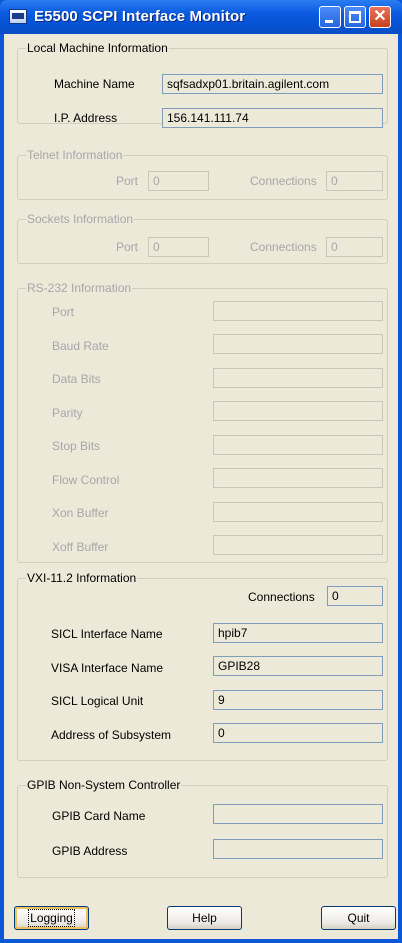  What do you see at coordinates (298, 378) in the screenshot?
I see `rs232-data-bits-field` at bounding box center [298, 378].